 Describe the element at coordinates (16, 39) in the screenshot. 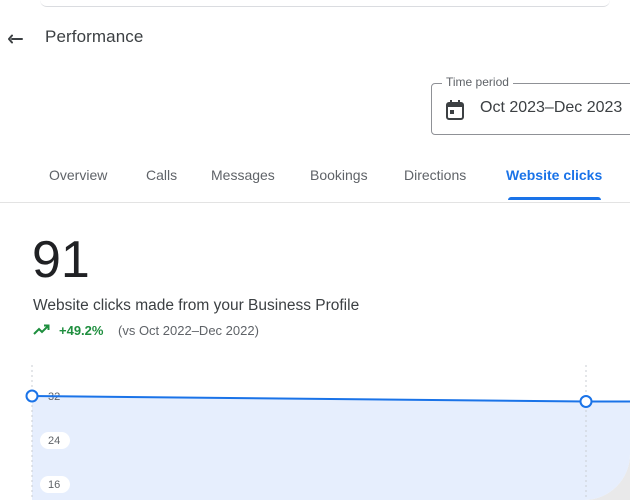

I see `back-arrow-icon` at that location.